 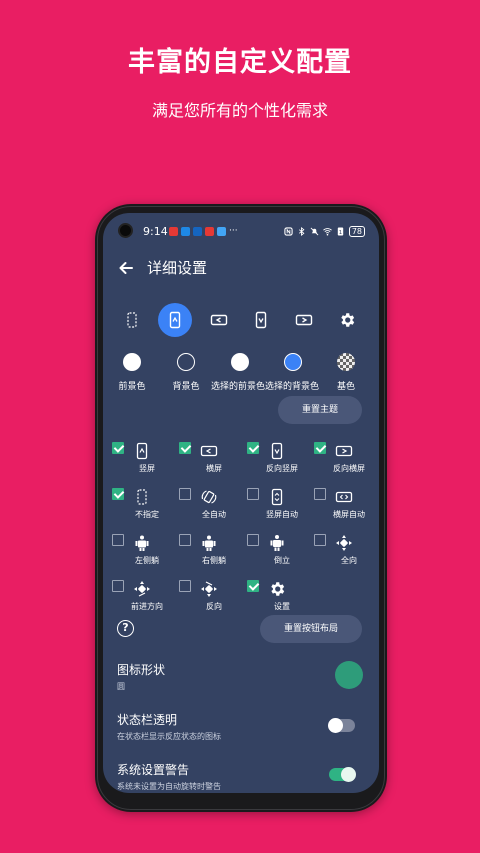 What do you see at coordinates (121, 686) in the screenshot?
I see `icon-shape-value: 圆` at bounding box center [121, 686].